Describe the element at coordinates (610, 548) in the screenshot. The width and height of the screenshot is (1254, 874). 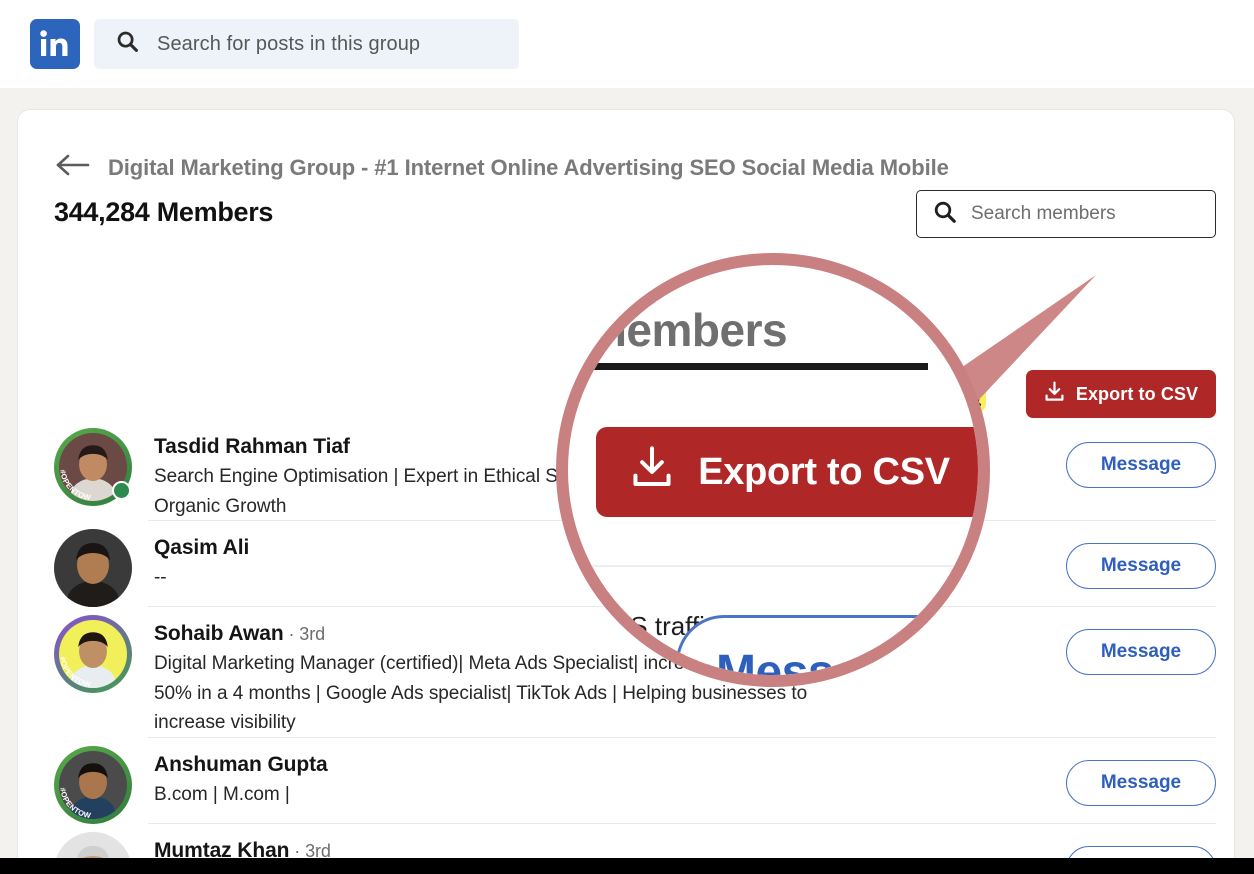
I see `member-name: Qasim Ali` at that location.